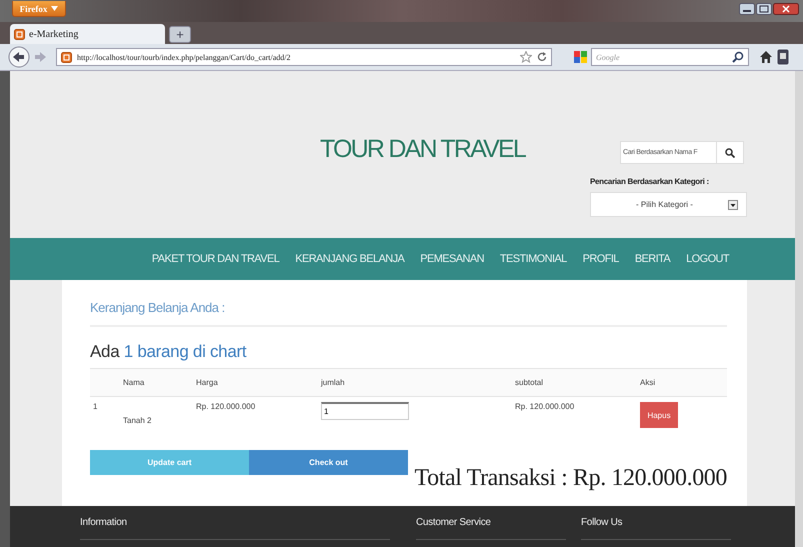  What do you see at coordinates (452, 259) in the screenshot?
I see `nav-link: PEMESANAN` at bounding box center [452, 259].